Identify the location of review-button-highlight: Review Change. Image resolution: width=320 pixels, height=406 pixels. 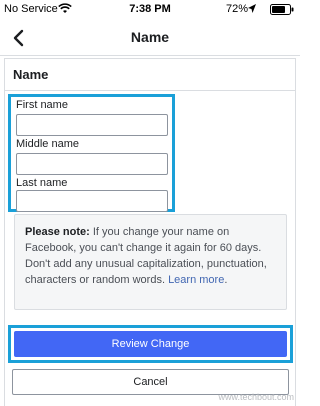
(150, 344).